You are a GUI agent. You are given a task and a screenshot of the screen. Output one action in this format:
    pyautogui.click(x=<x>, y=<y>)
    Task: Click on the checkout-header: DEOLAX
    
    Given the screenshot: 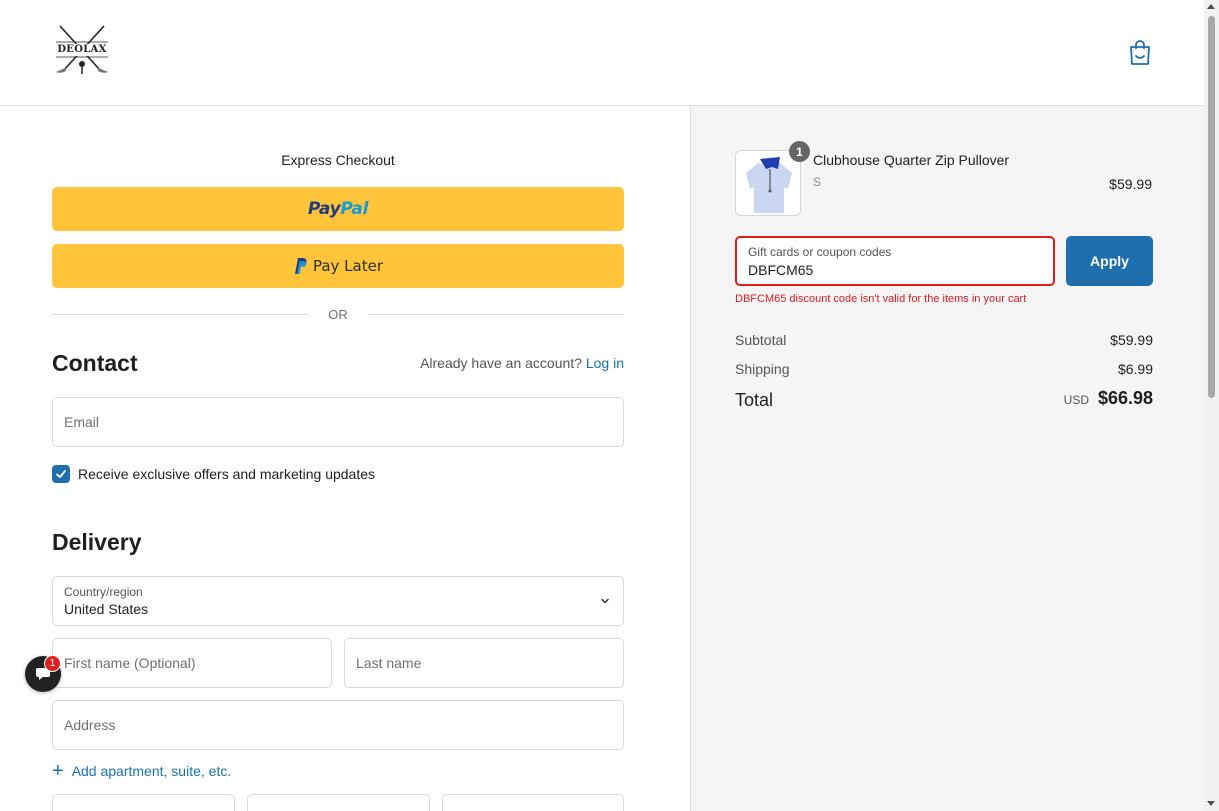 What is the action you would take?
    pyautogui.click(x=602, y=53)
    